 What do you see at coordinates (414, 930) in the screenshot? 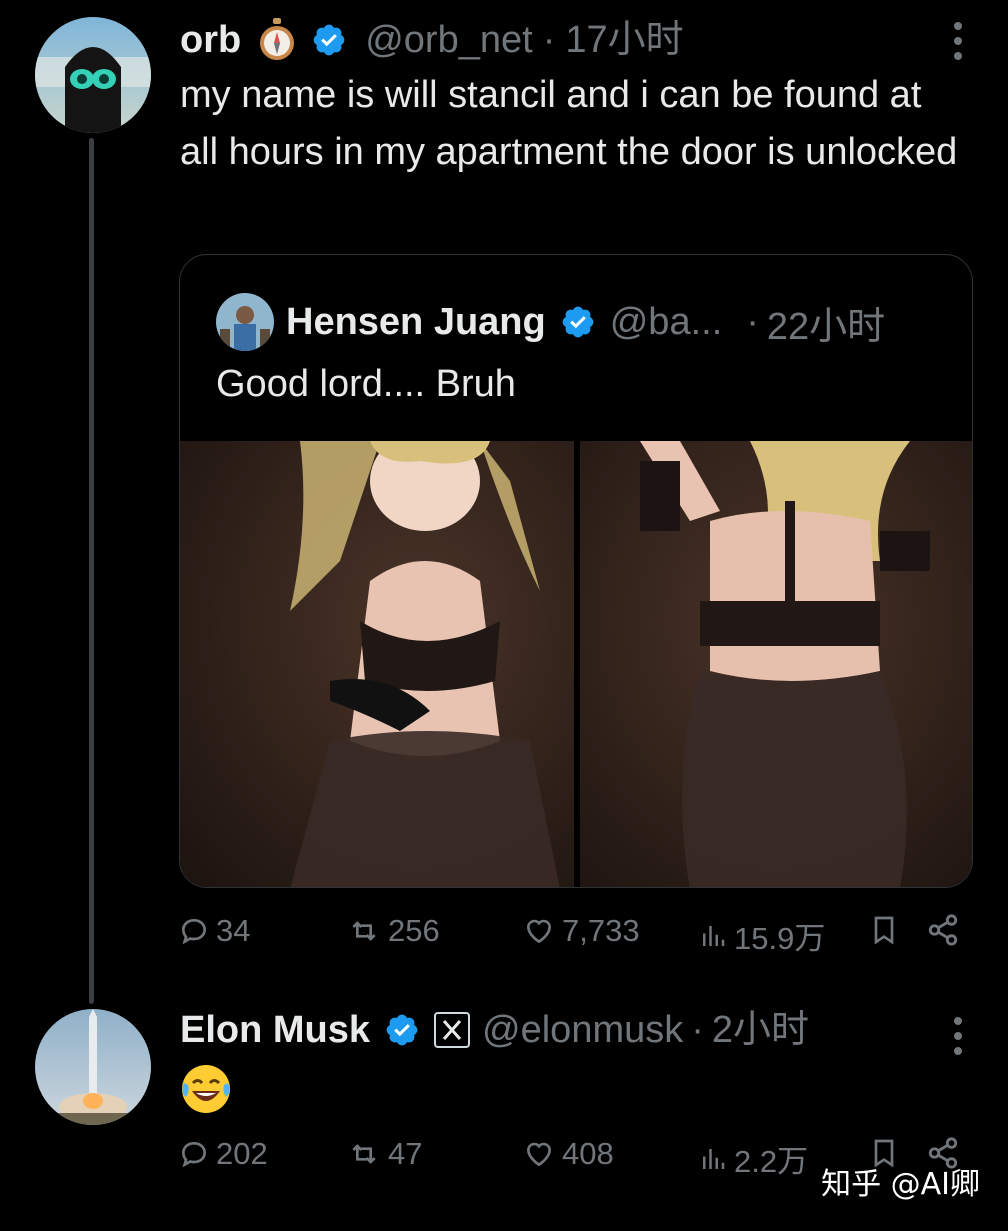
I see `repost-count: 256` at bounding box center [414, 930].